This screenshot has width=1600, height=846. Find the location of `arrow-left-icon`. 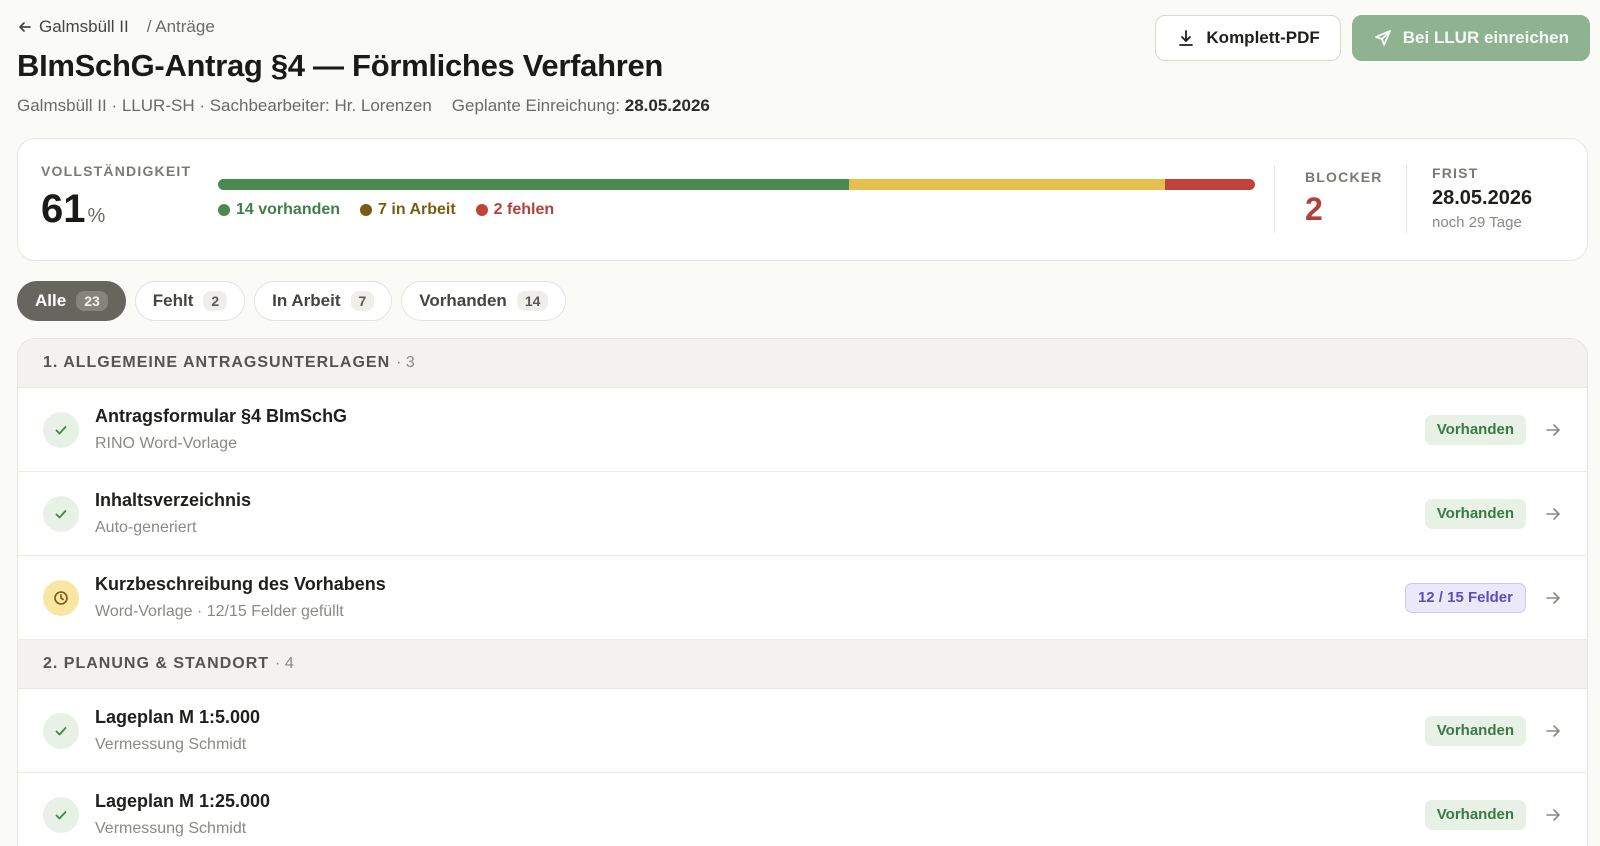

arrow-left-icon is located at coordinates (25, 27).